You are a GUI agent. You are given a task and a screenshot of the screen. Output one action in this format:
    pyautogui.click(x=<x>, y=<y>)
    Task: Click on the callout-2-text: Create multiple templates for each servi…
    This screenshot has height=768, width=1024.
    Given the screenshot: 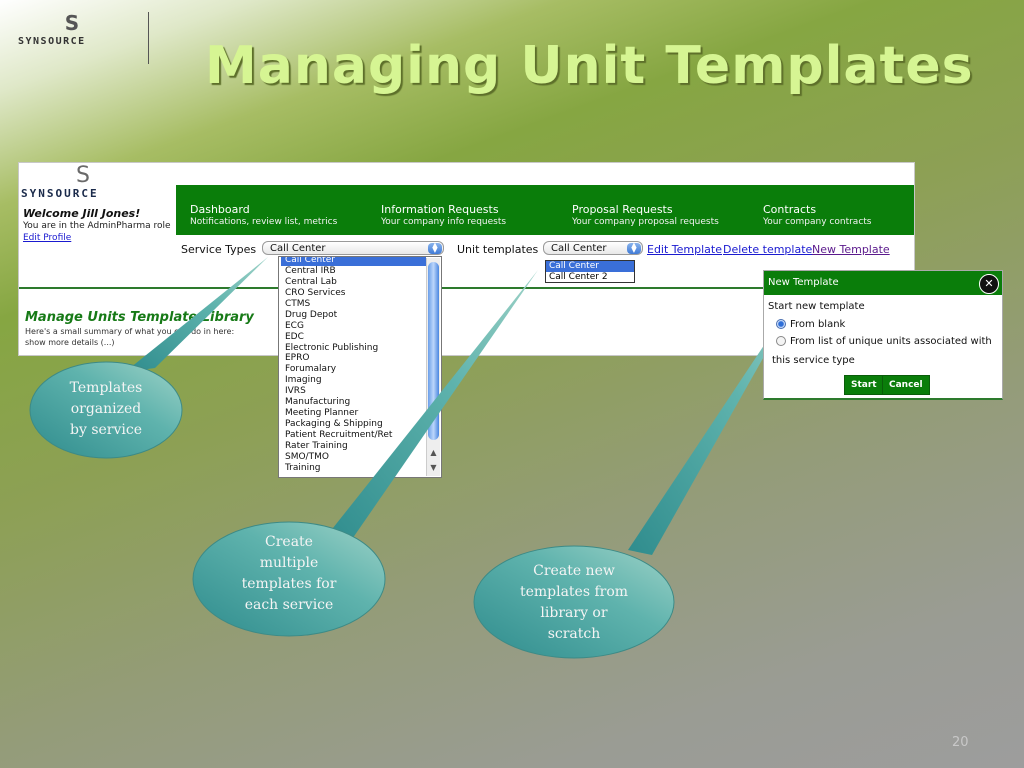 What is the action you would take?
    pyautogui.click(x=289, y=574)
    